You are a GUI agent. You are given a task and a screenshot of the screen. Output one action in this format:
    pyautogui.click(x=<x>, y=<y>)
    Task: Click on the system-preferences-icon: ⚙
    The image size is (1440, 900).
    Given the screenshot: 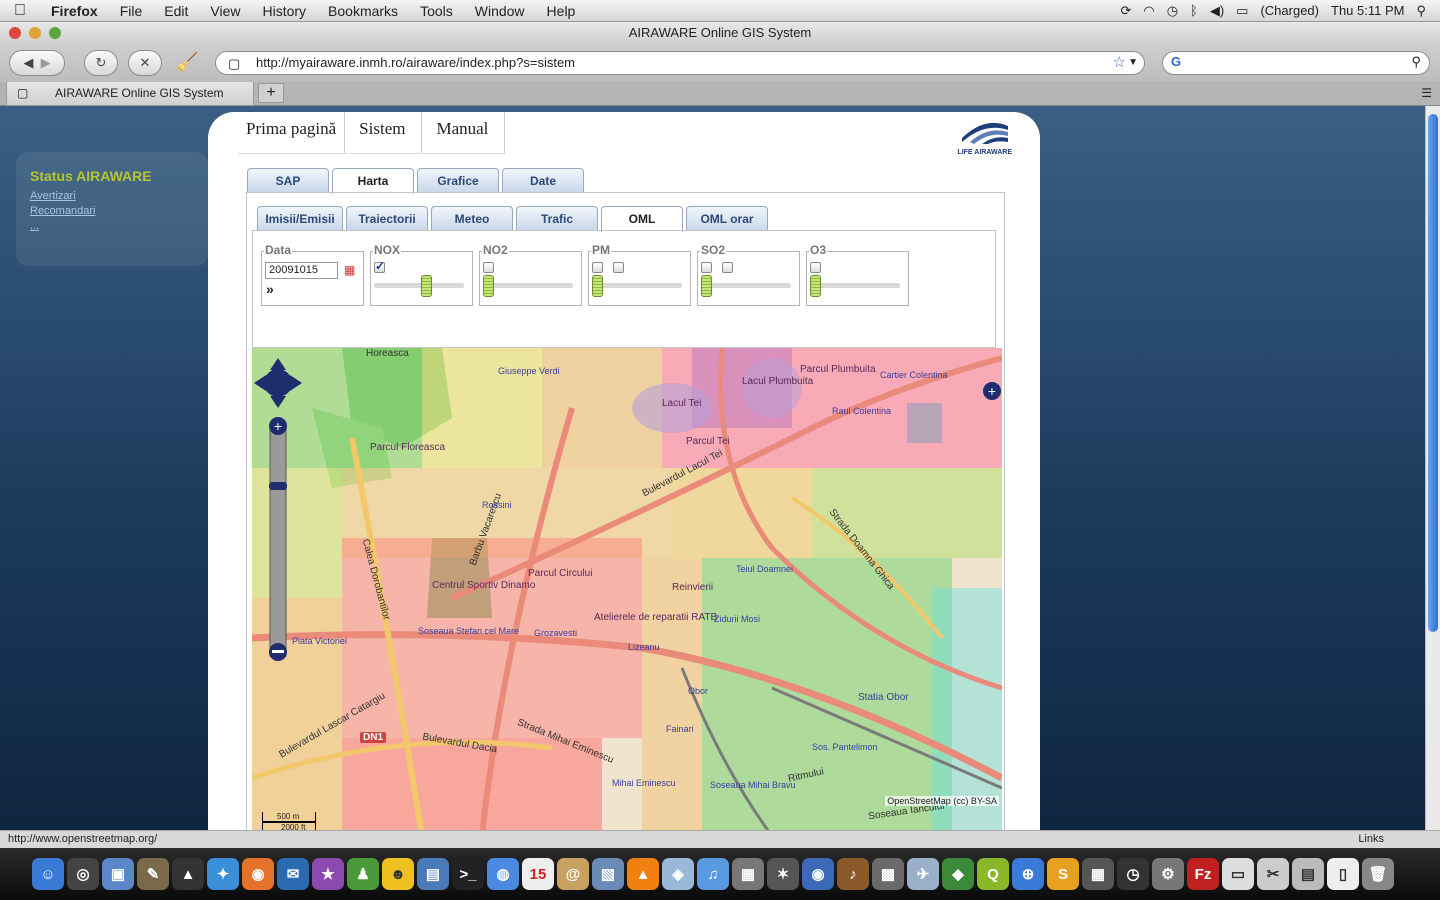 What is the action you would take?
    pyautogui.click(x=1168, y=874)
    